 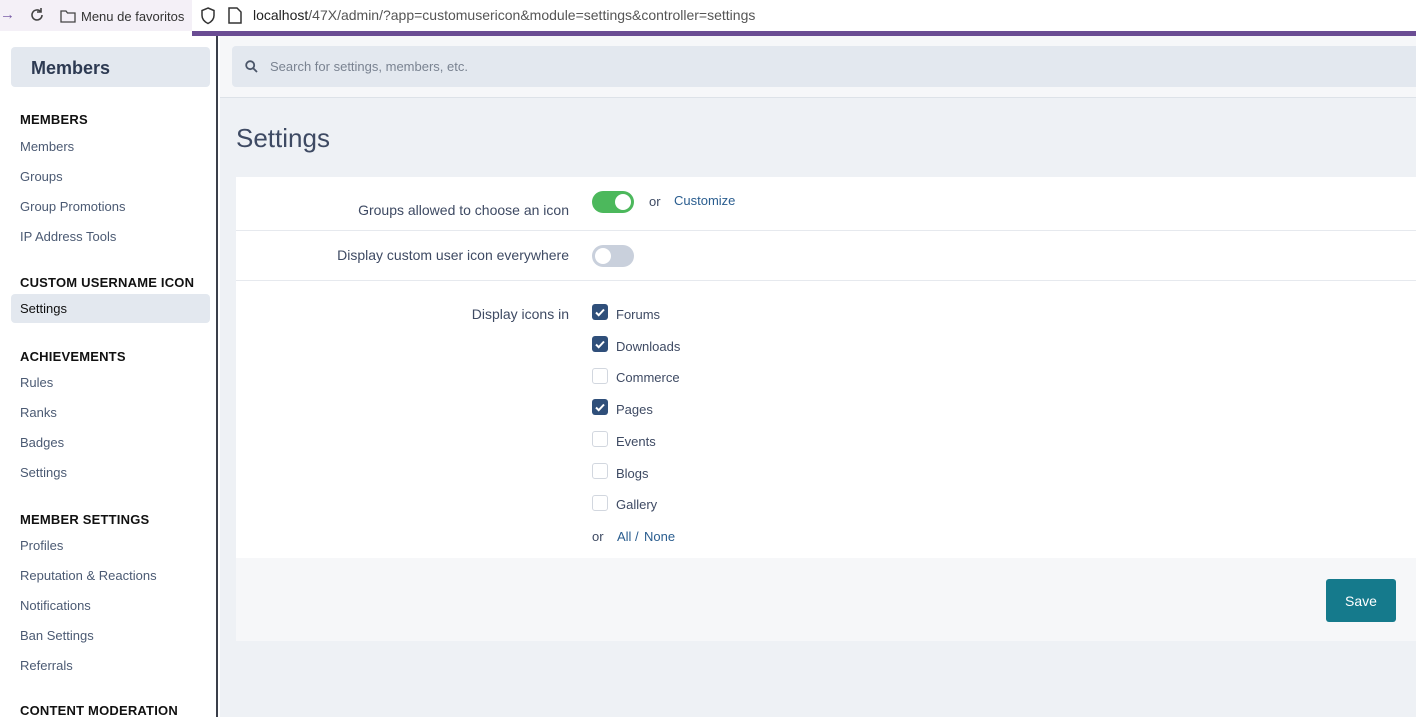 I want to click on sidebar-item-referrals: Referrals, so click(x=110, y=665).